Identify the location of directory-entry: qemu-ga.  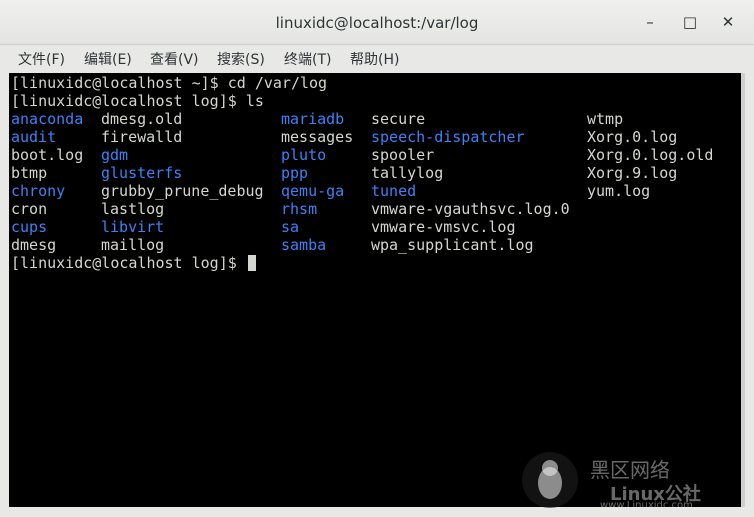
(313, 191).